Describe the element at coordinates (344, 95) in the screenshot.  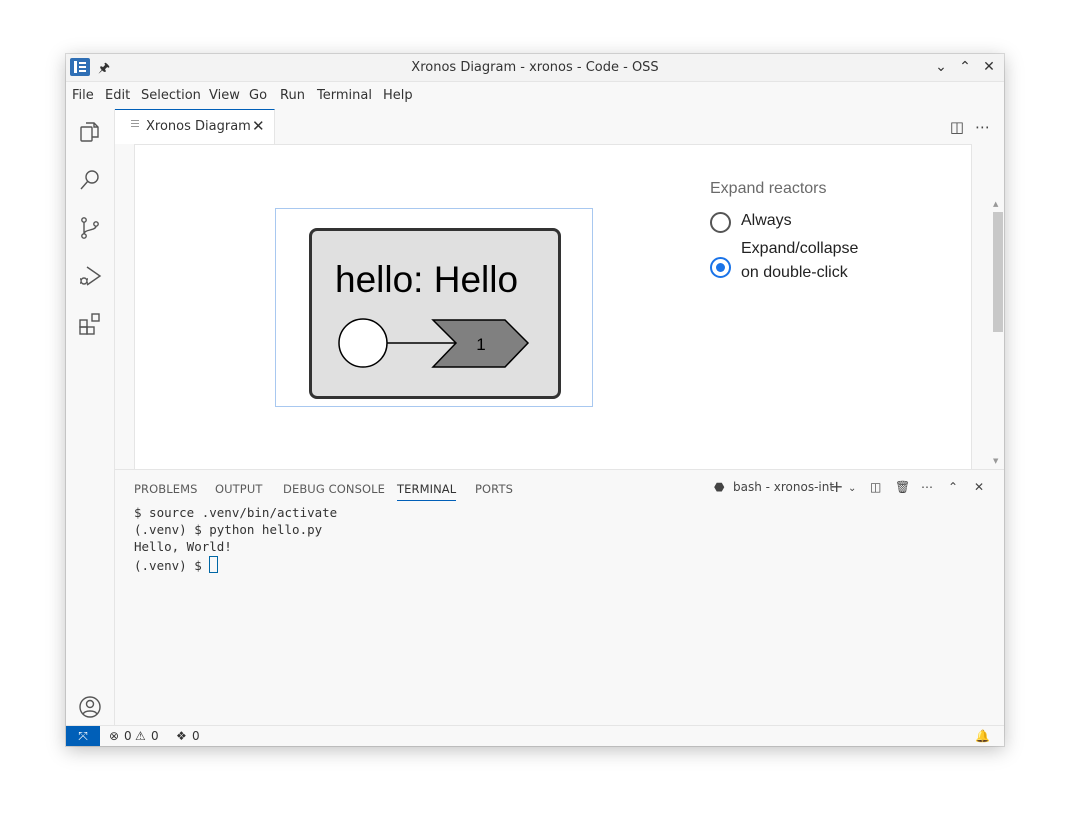
I see `menu-terminal: Terminal` at that location.